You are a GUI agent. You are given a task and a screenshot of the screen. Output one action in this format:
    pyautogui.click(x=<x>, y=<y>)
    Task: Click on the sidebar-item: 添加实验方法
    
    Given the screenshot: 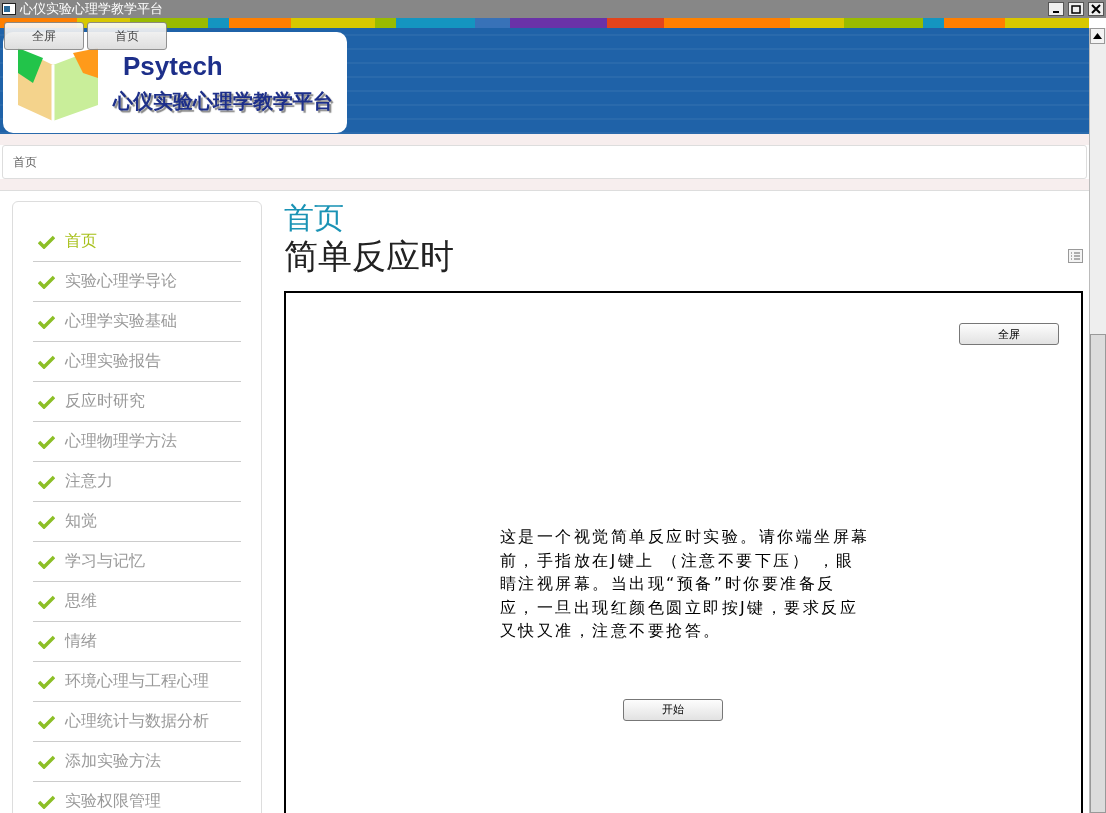 What is the action you would take?
    pyautogui.click(x=137, y=762)
    